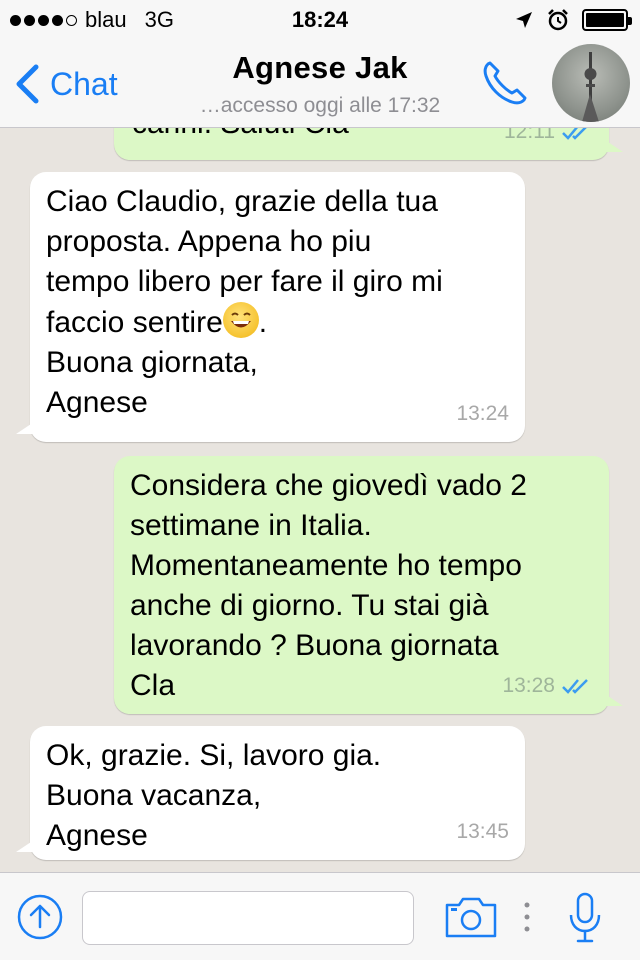 This screenshot has height=960, width=640. What do you see at coordinates (528, 685) in the screenshot?
I see `message-time: 13:28` at bounding box center [528, 685].